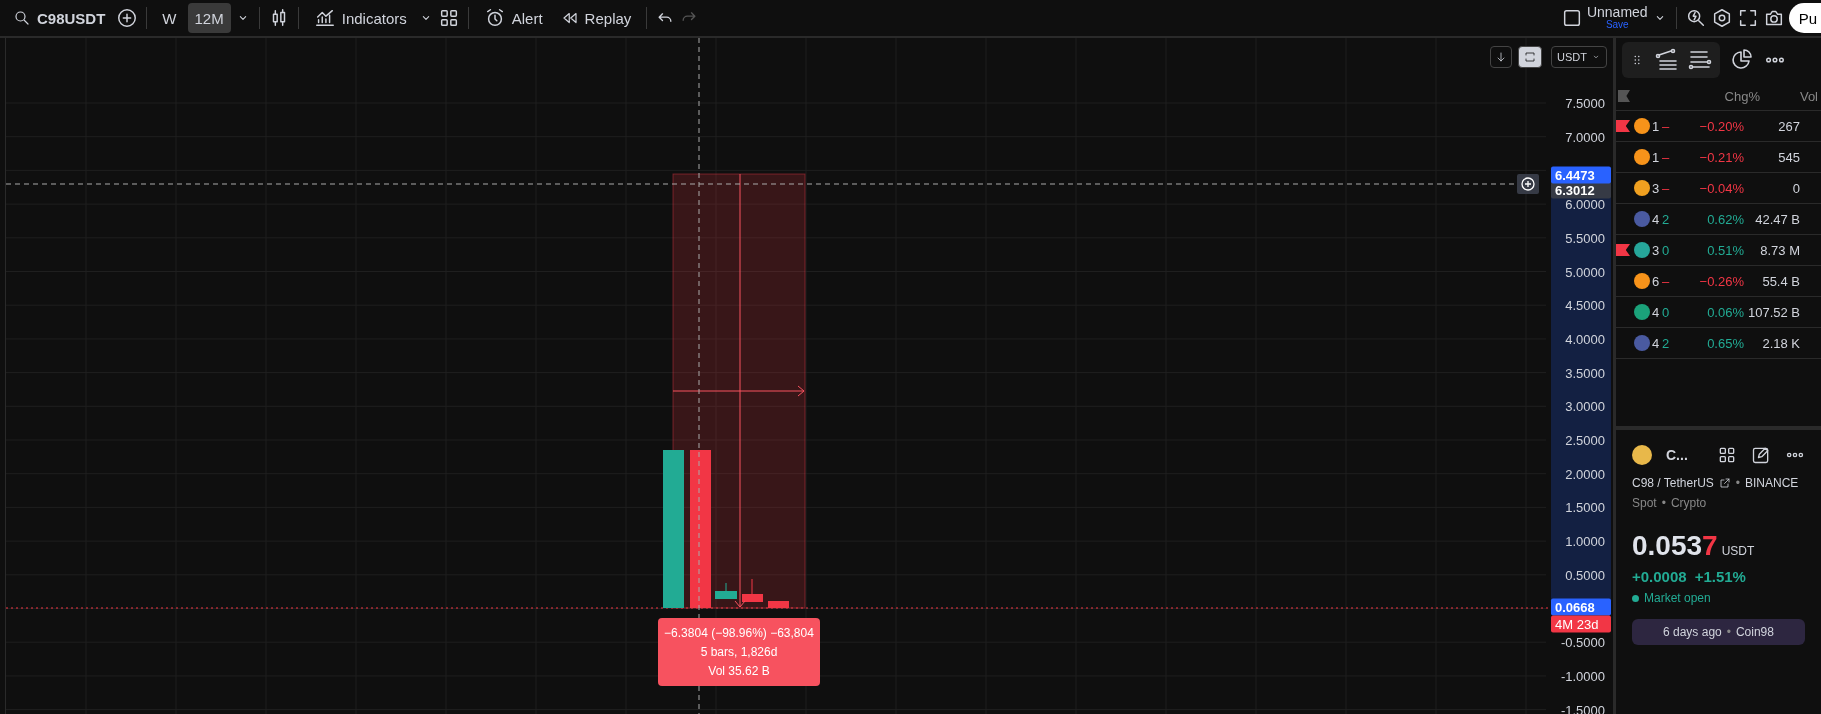  What do you see at coordinates (1788, 157) in the screenshot?
I see `volume-cell-text: 545` at bounding box center [1788, 157].